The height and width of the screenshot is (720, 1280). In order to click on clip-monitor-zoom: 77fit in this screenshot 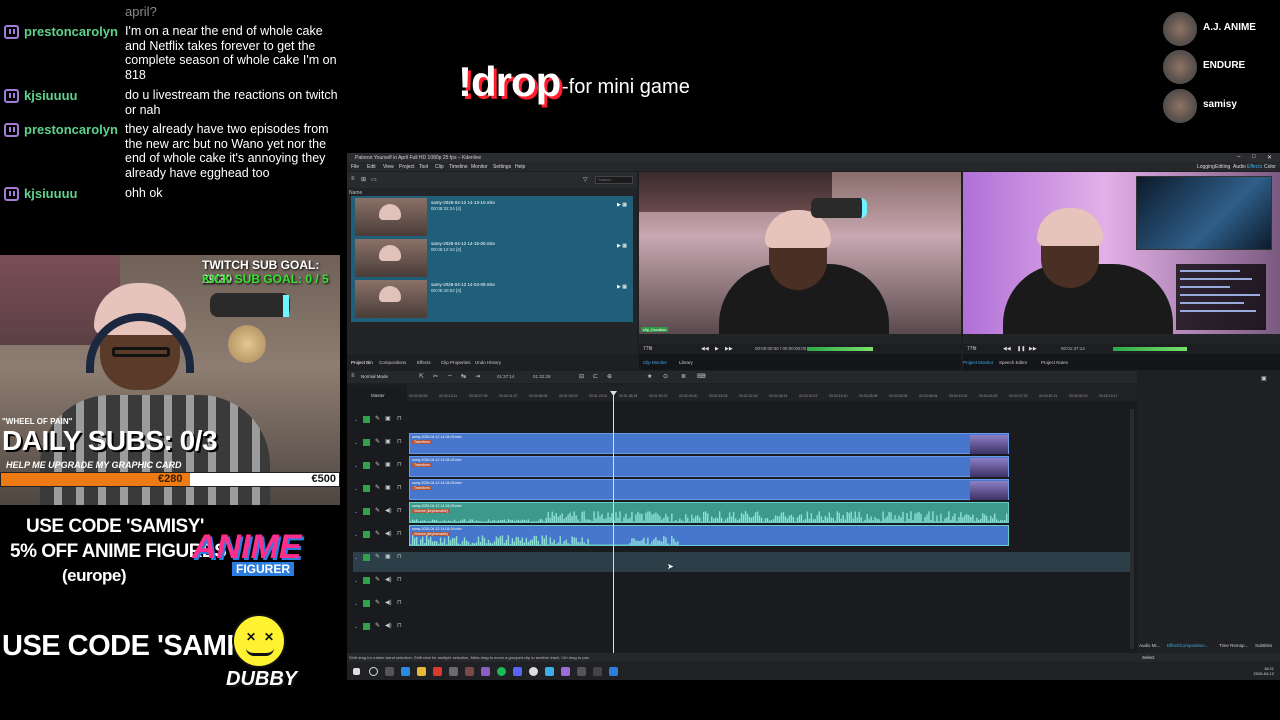, I will do `click(647, 349)`.